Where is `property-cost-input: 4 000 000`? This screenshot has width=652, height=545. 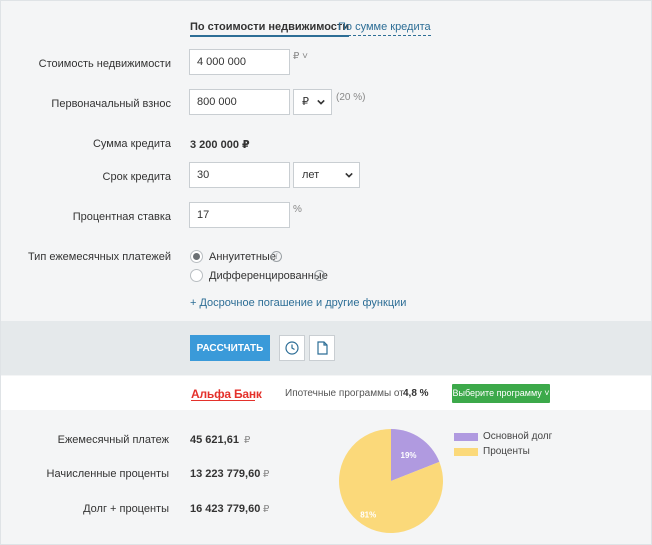 property-cost-input: 4 000 000 is located at coordinates (239, 62).